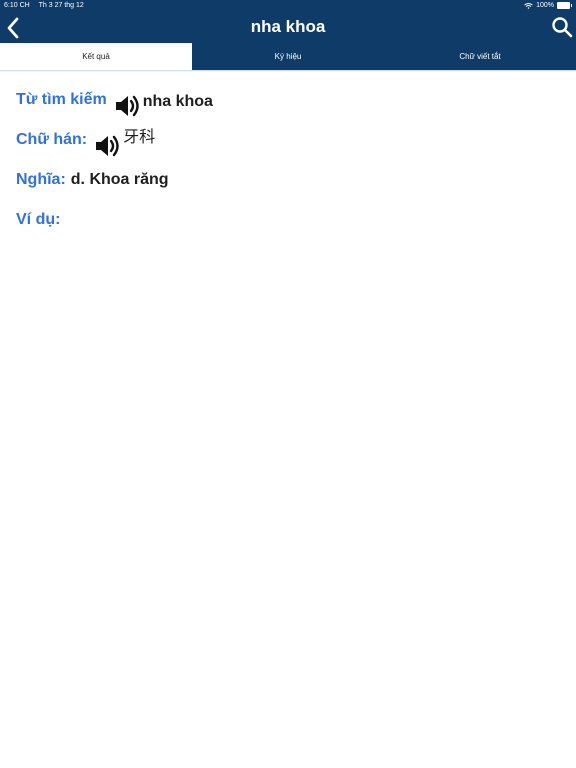 The image size is (576, 768). Describe the element at coordinates (41, 179) in the screenshot. I see `meaning-label: Nghĩa:` at that location.